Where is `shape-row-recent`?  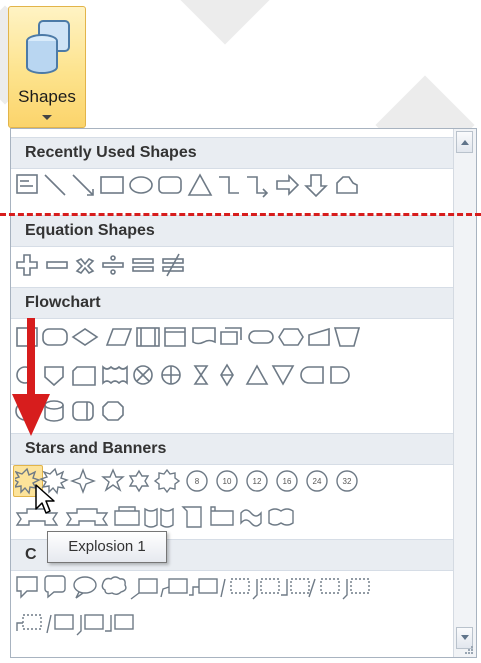
shape-row-recent is located at coordinates (235, 185).